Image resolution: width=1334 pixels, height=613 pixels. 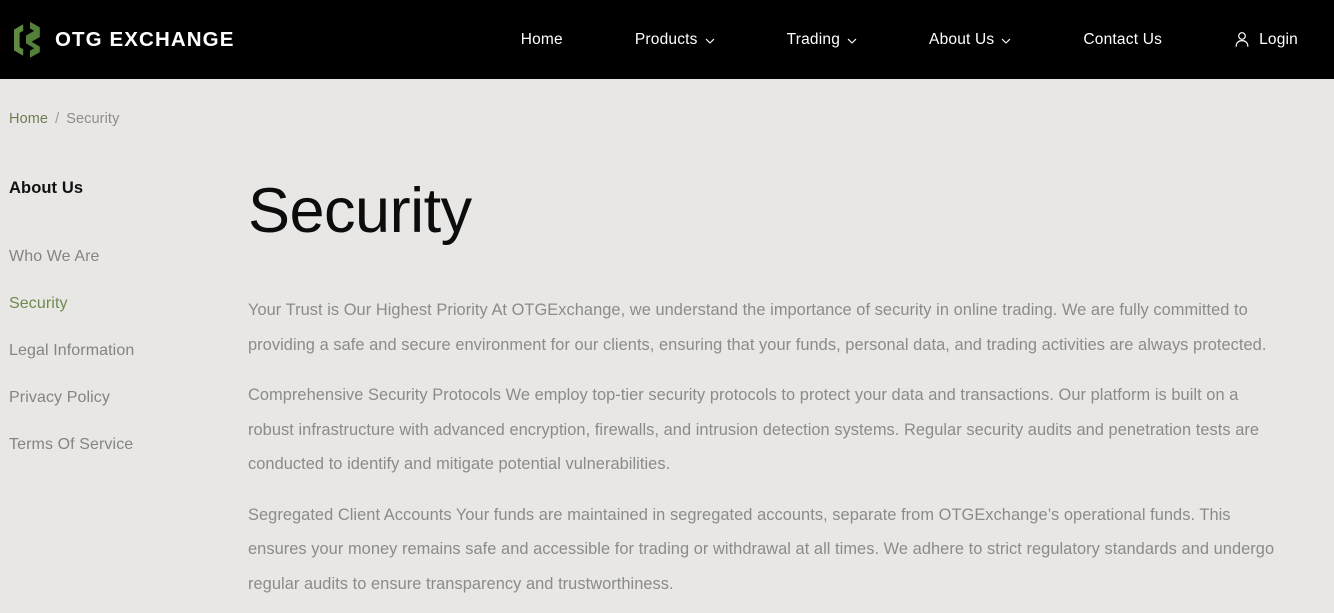 I want to click on login-button: Login, so click(x=1248, y=40).